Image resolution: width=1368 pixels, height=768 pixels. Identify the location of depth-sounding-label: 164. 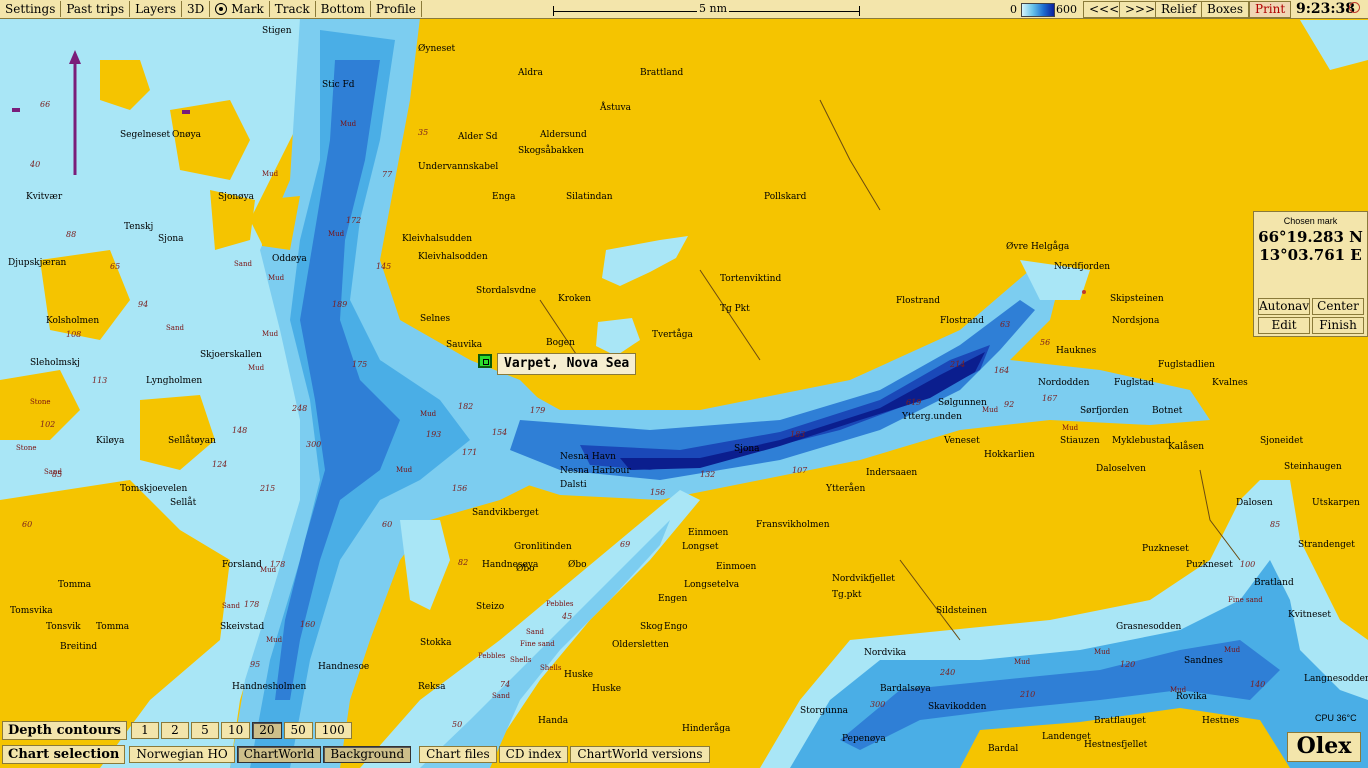
(1002, 370).